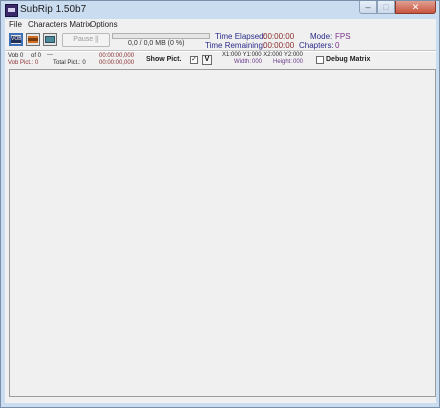 This screenshot has height=408, width=440. Describe the element at coordinates (415, 7) in the screenshot. I see `close-button: ✕` at that location.